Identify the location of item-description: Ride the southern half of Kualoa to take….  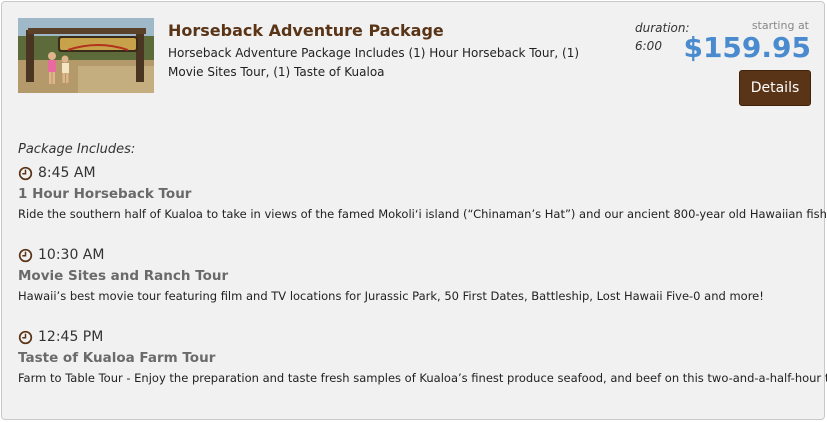
(422, 214).